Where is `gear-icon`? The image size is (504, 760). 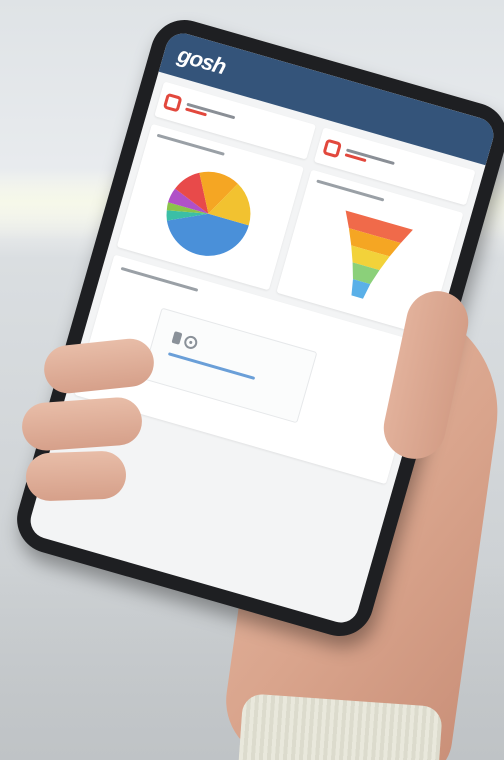 gear-icon is located at coordinates (190, 342).